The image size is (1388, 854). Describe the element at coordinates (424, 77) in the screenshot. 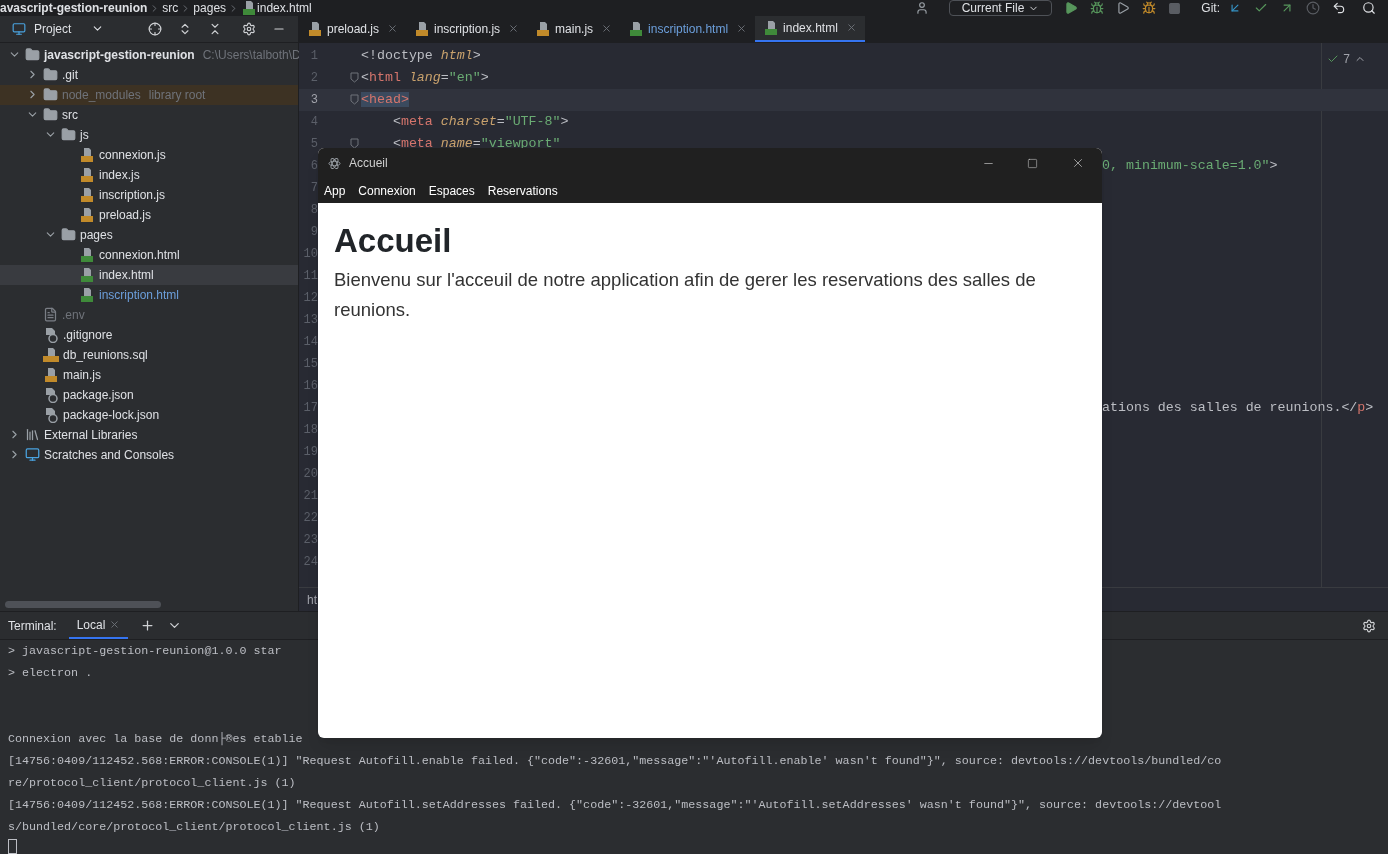

I see `code-token: lang` at that location.